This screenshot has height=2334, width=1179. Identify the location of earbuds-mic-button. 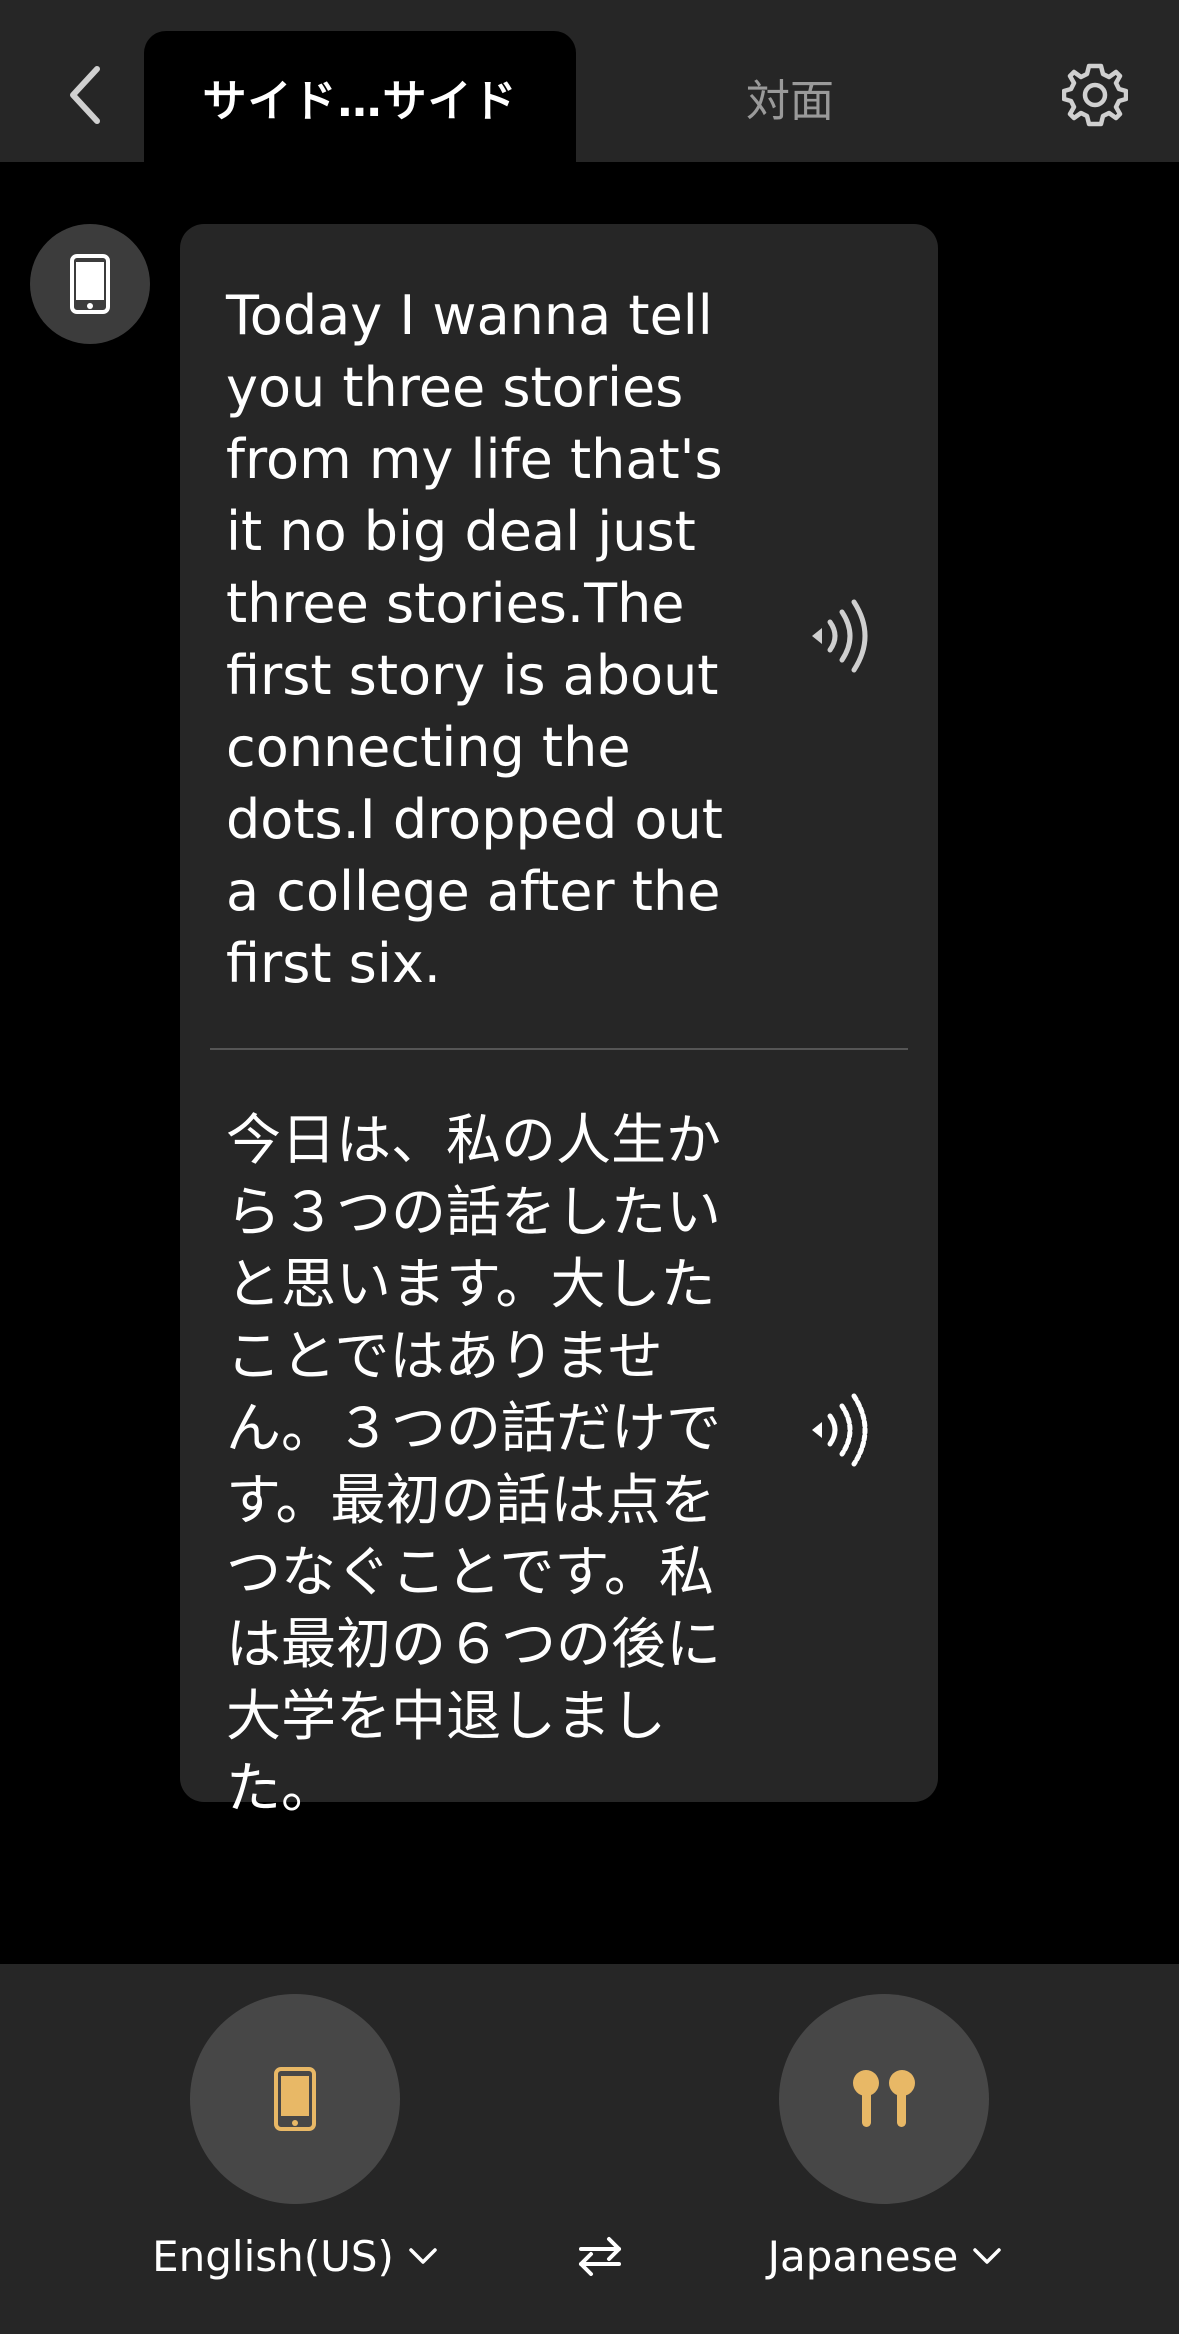
(884, 2099).